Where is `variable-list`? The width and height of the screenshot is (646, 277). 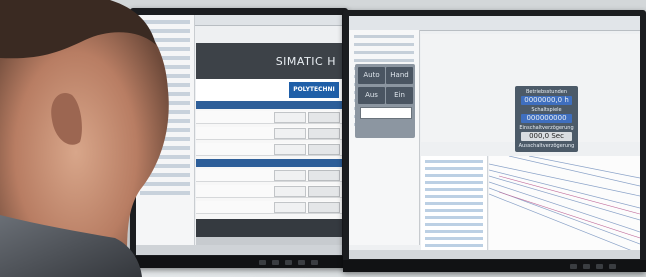
variable-list is located at coordinates (454, 206).